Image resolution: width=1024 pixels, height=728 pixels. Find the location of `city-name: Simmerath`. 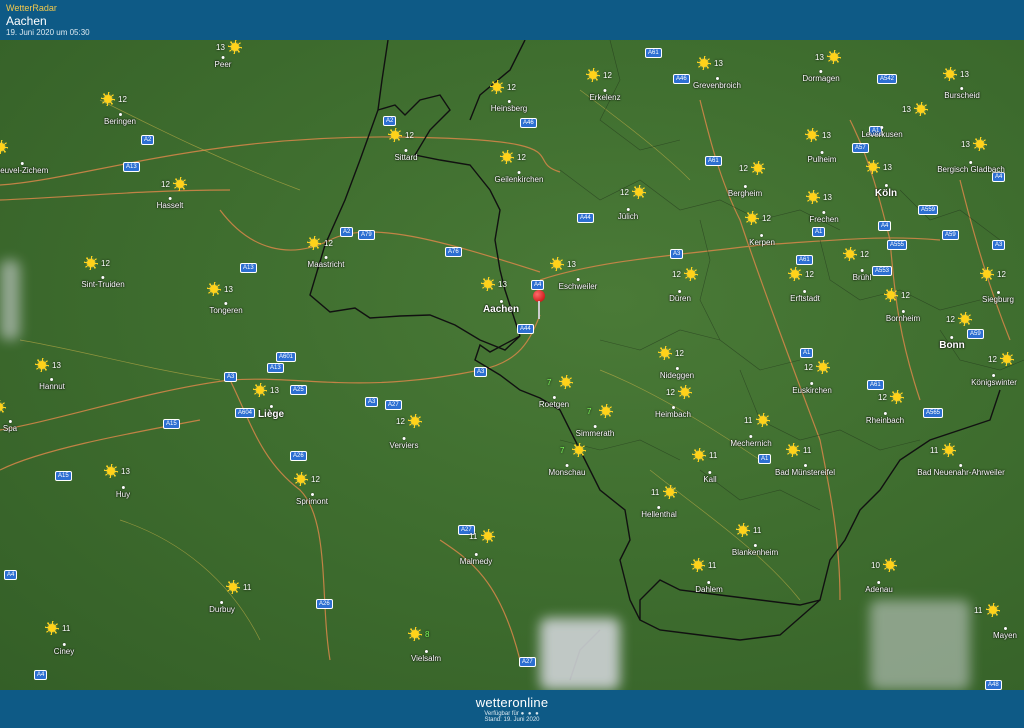

city-name: Simmerath is located at coordinates (595, 433).